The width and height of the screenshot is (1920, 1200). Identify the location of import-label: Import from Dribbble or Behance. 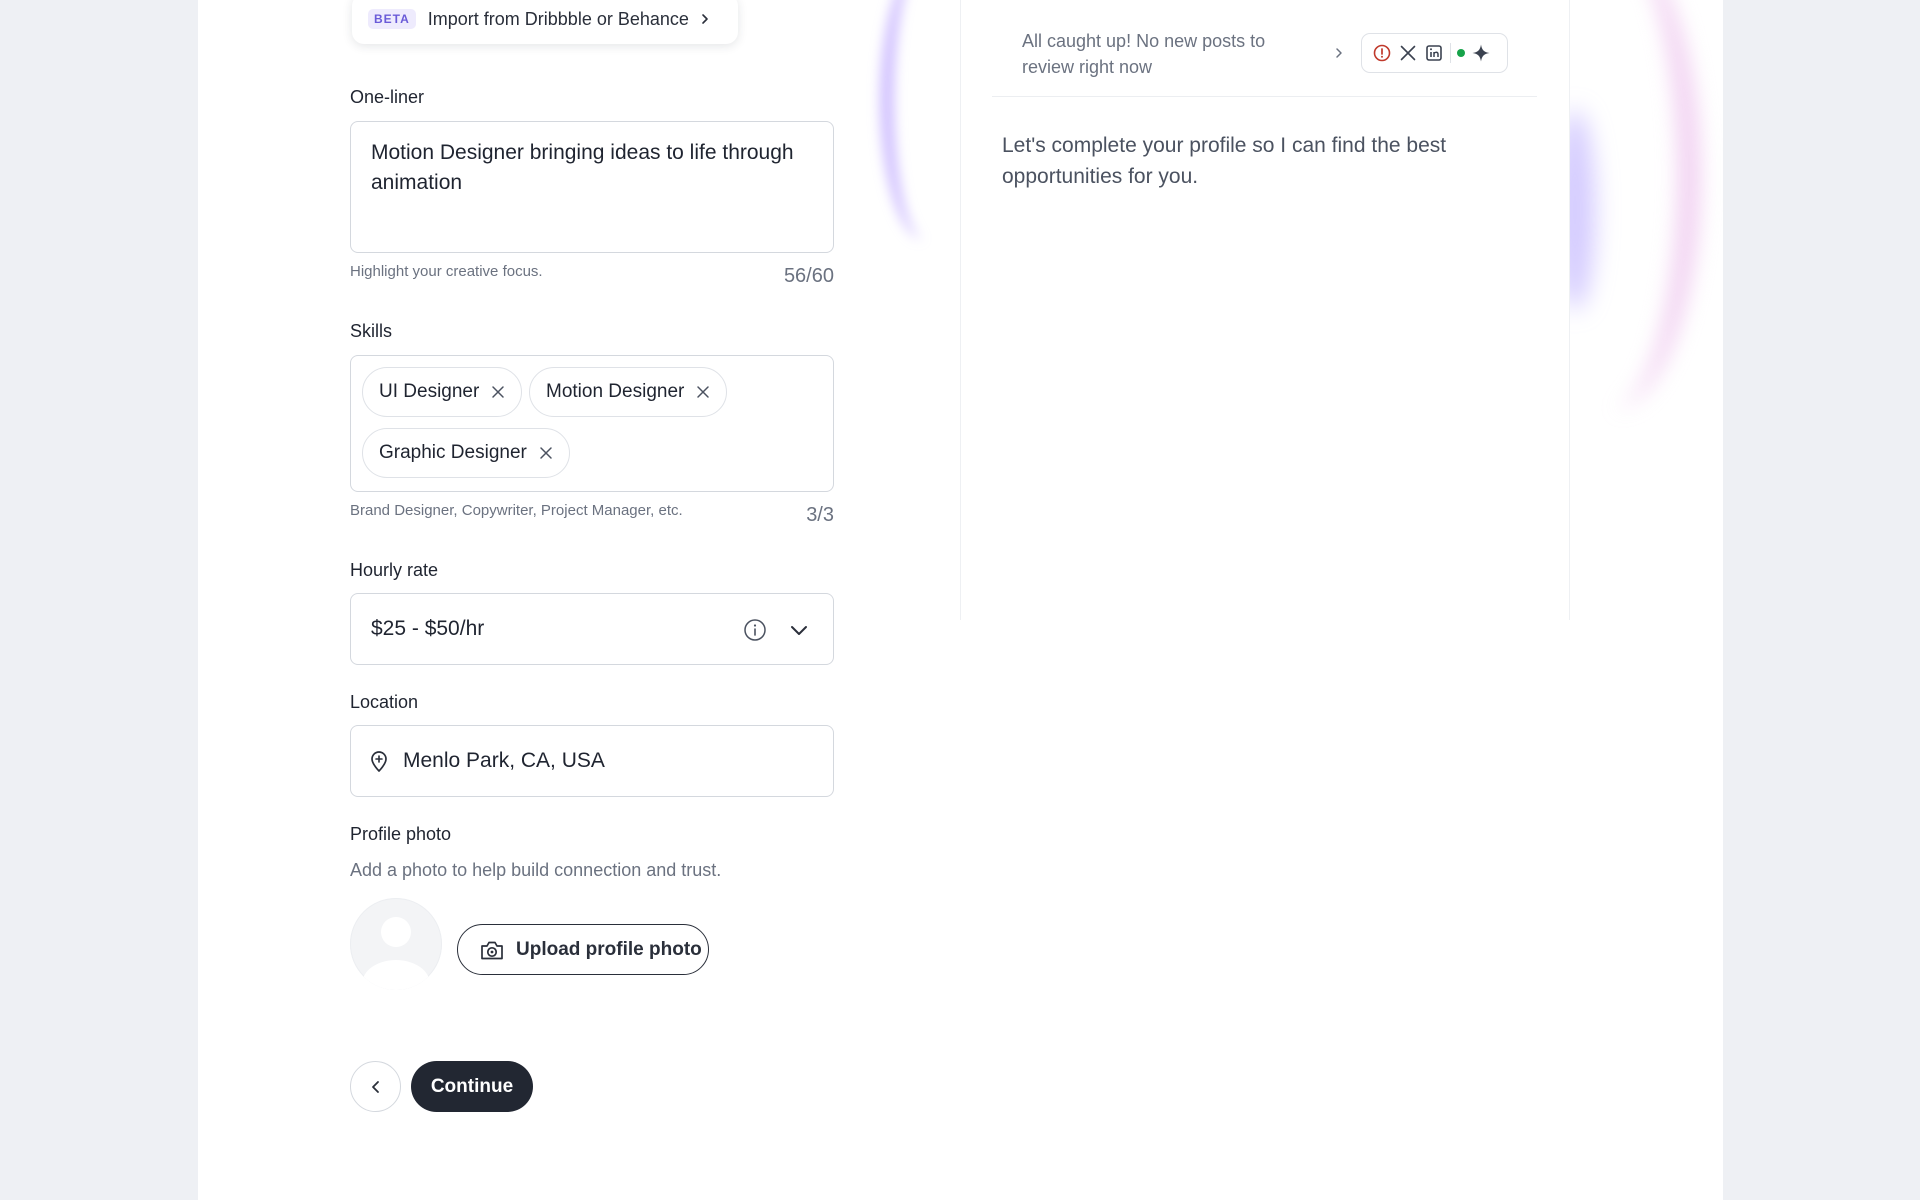
(558, 18).